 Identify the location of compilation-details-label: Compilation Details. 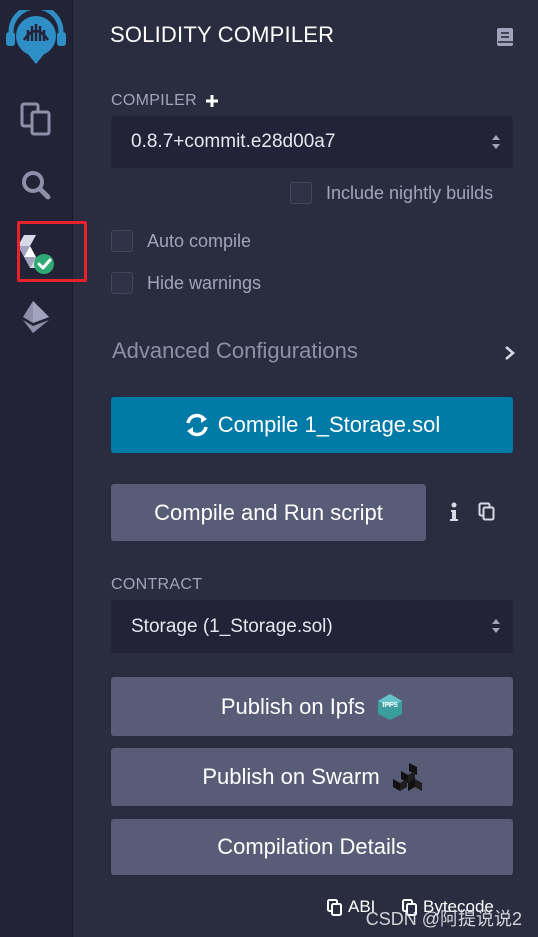
(312, 846).